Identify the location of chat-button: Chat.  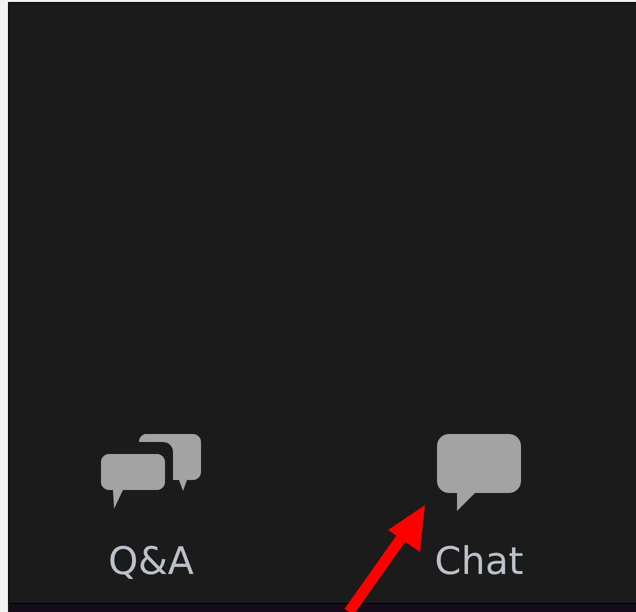
(479, 508).